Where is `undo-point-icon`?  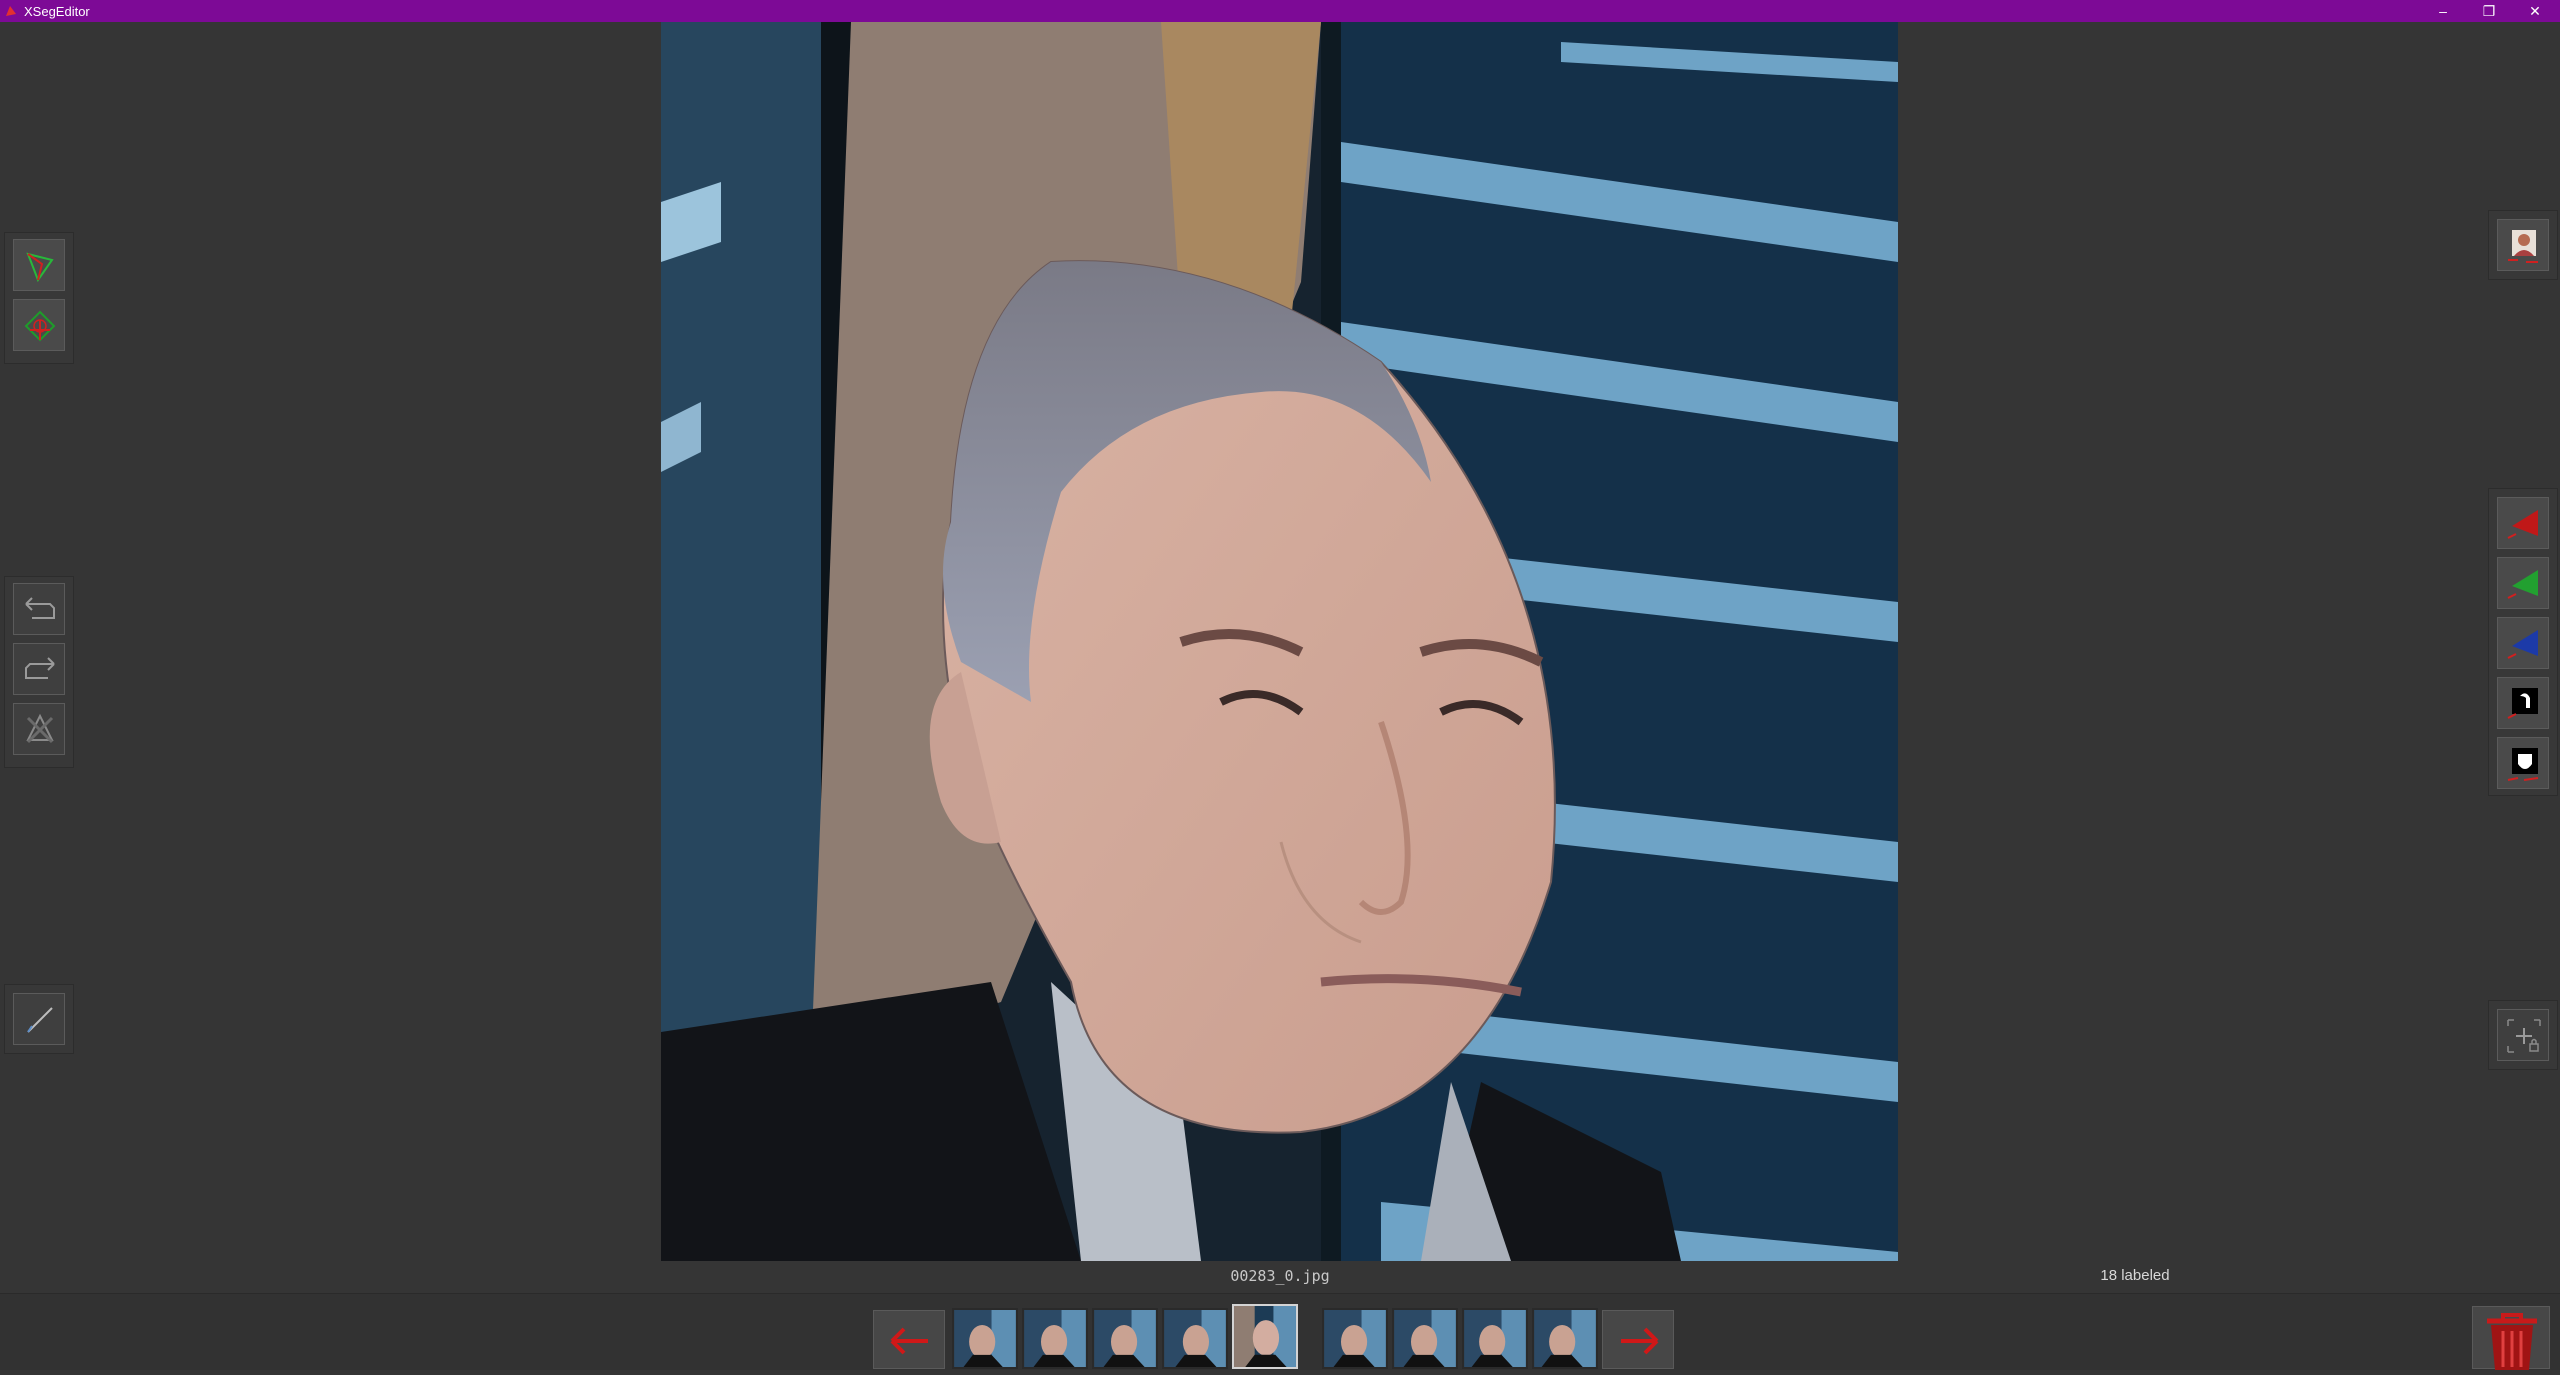
undo-point-icon is located at coordinates (40, 608).